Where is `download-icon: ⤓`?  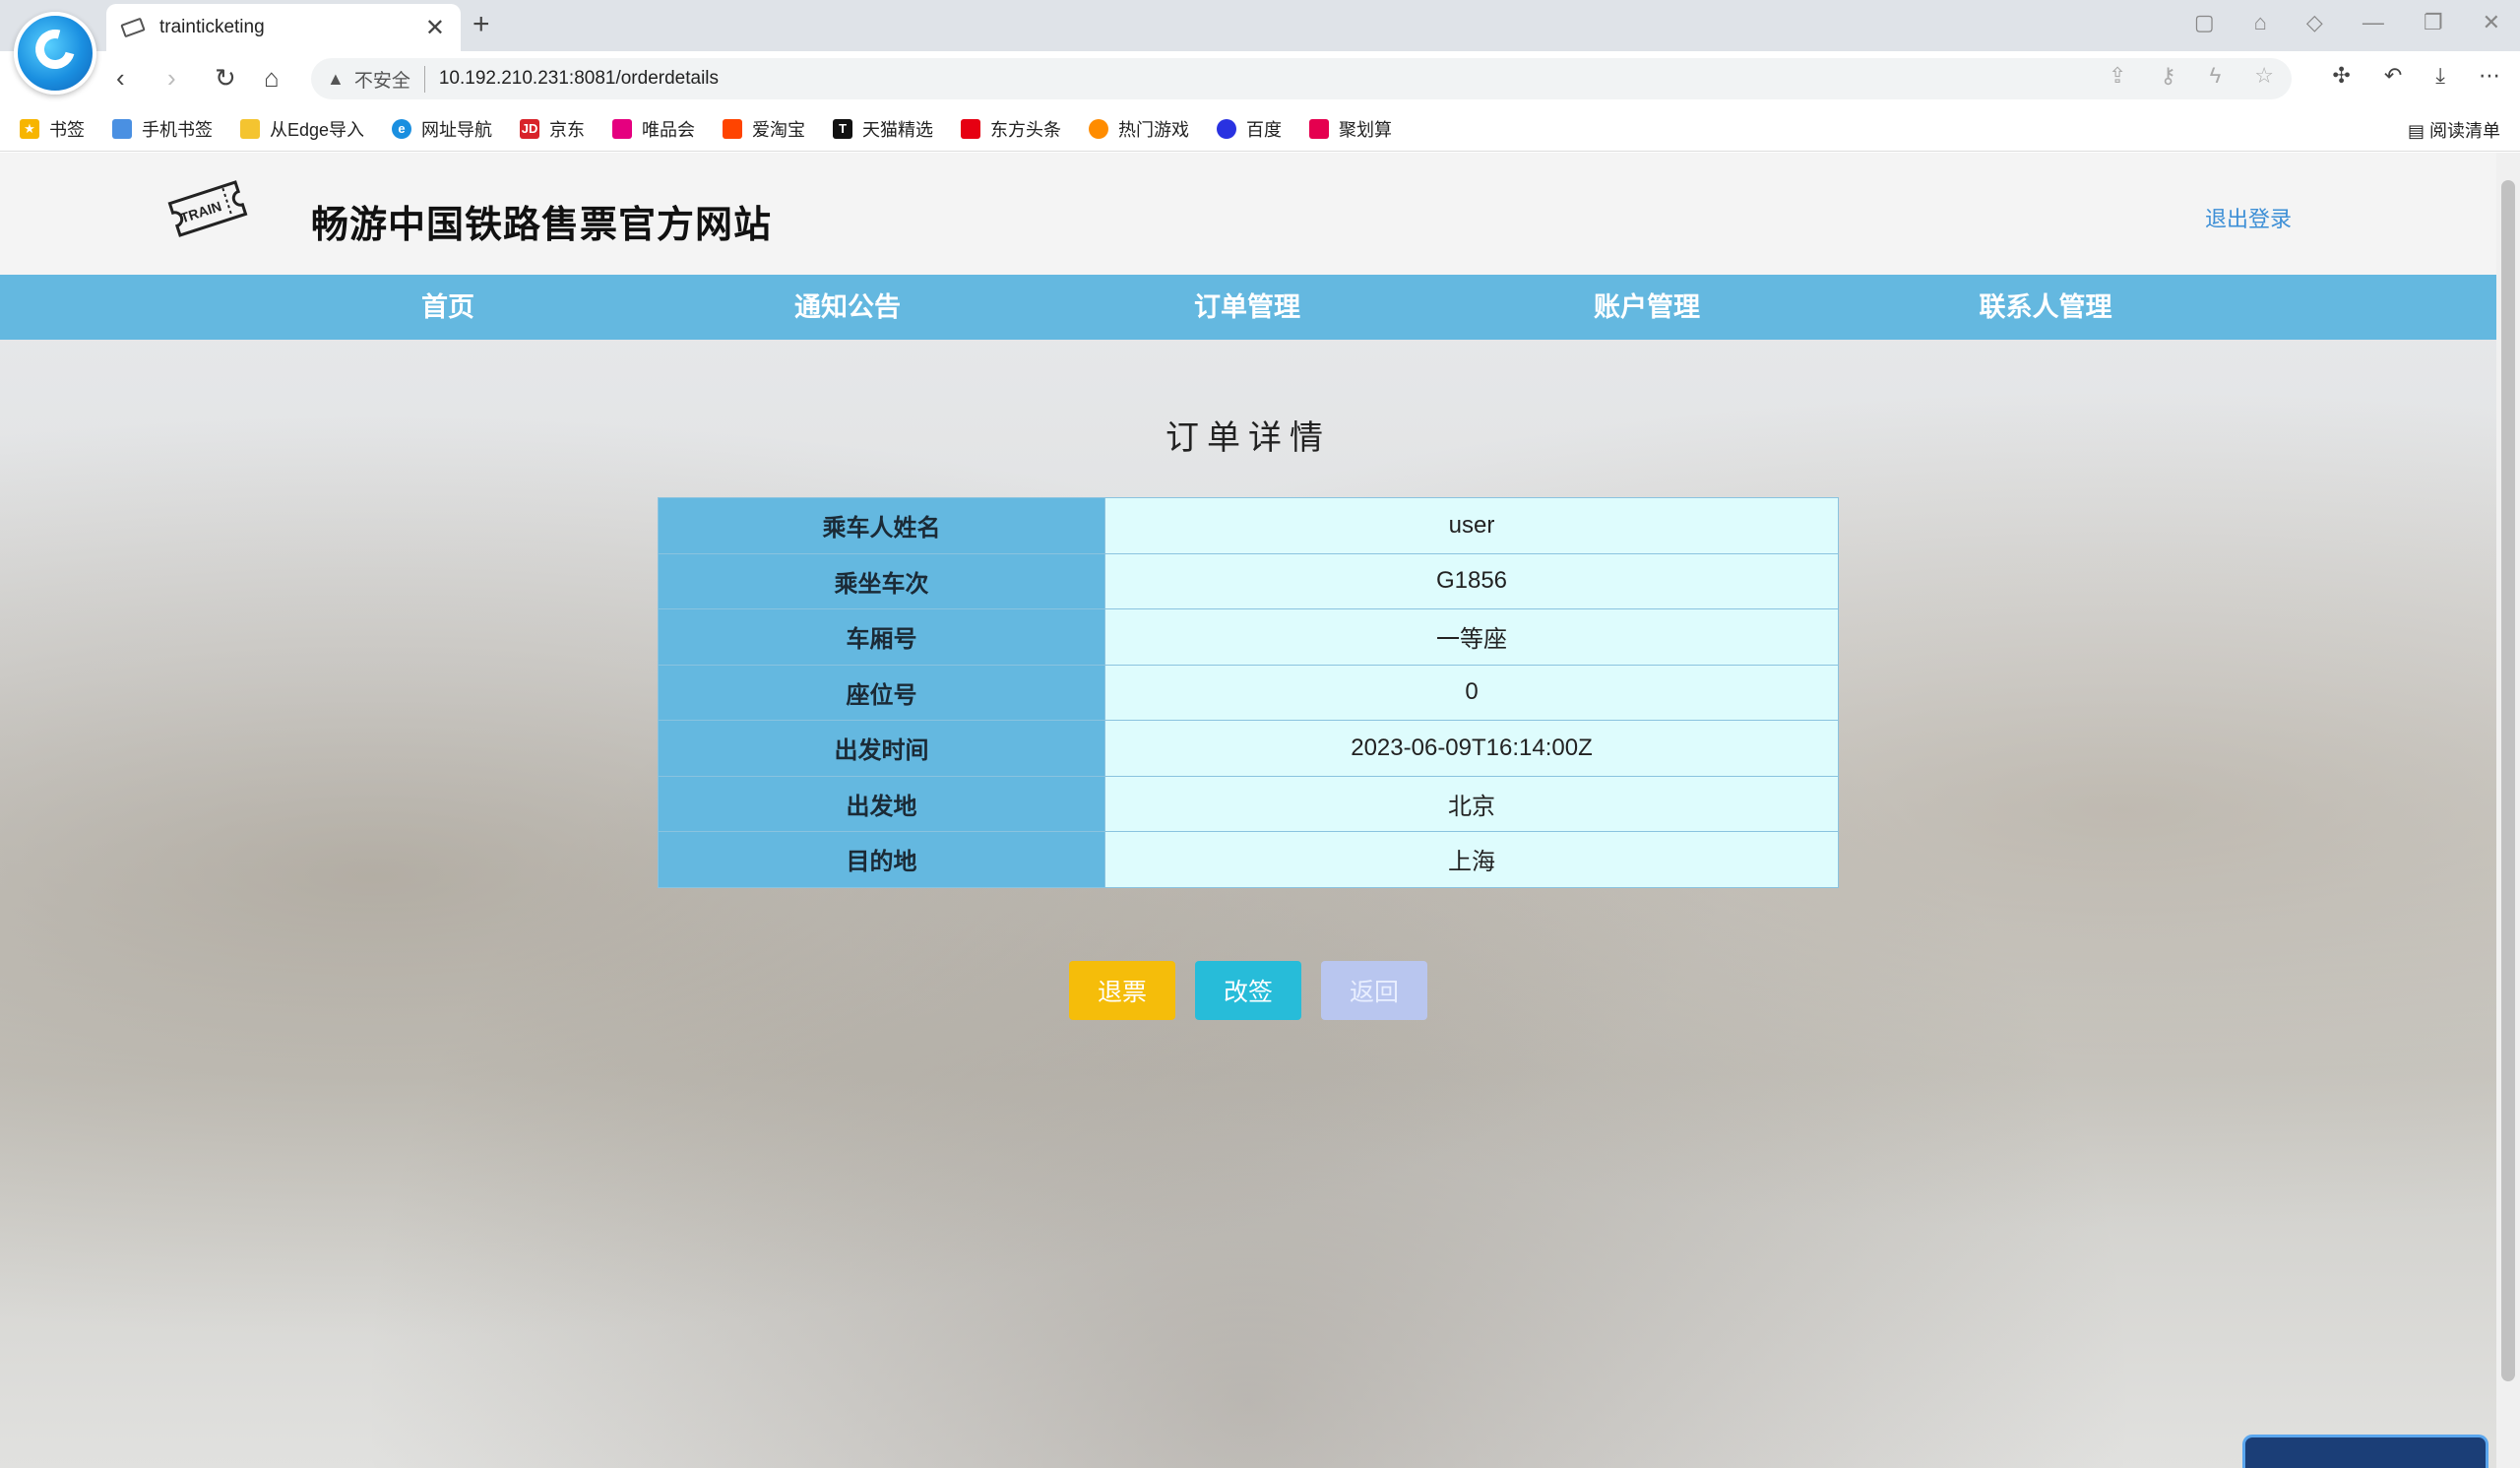
download-icon: ⤓ is located at coordinates (2440, 76).